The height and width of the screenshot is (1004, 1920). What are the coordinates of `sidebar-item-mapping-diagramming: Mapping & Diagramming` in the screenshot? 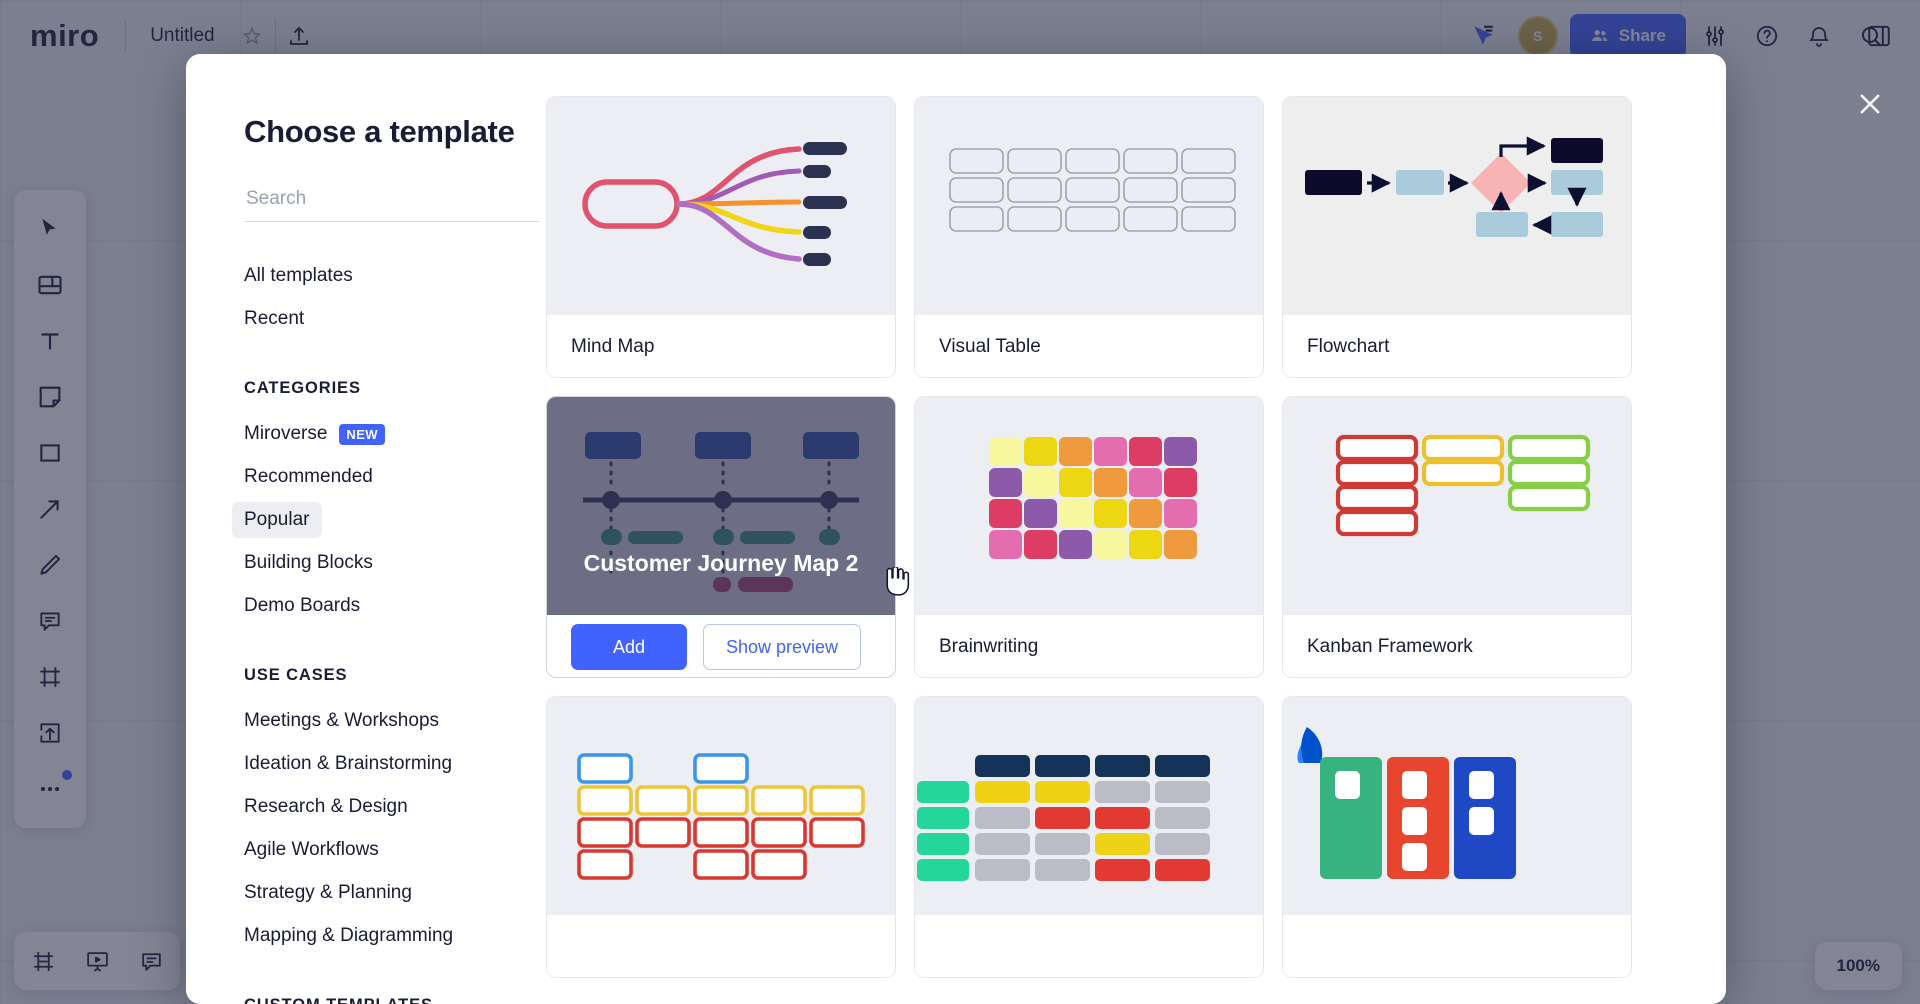 It's located at (348, 936).